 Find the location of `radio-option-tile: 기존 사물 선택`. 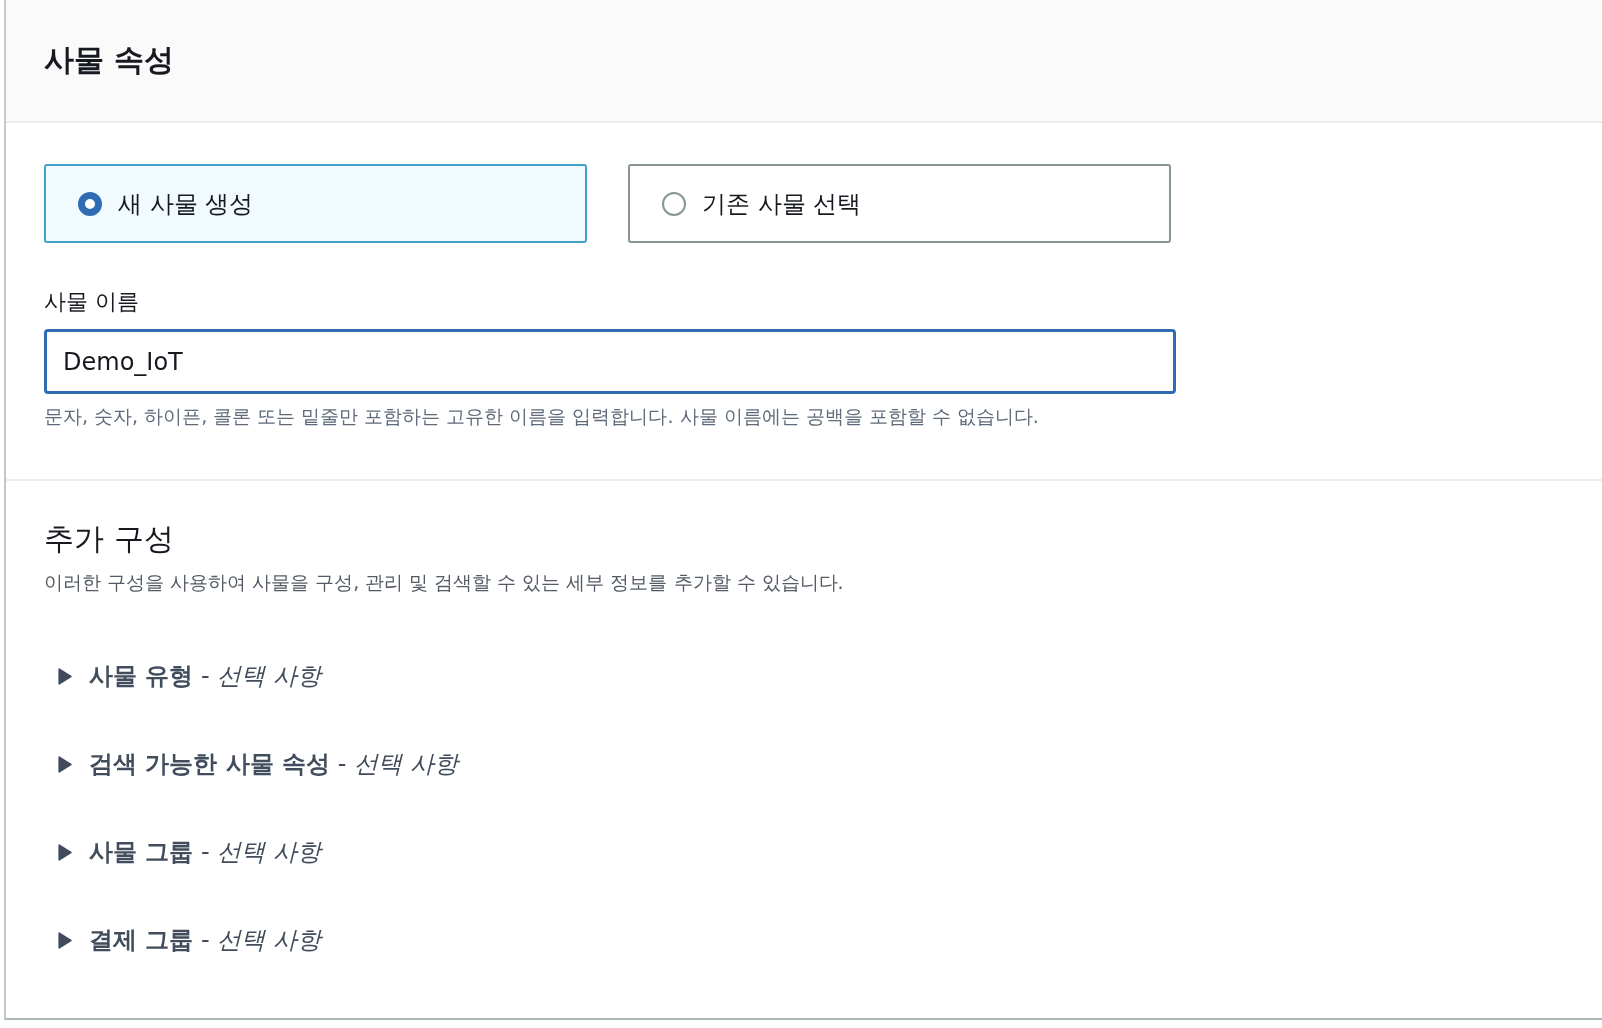

radio-option-tile: 기존 사물 선택 is located at coordinates (899, 203).